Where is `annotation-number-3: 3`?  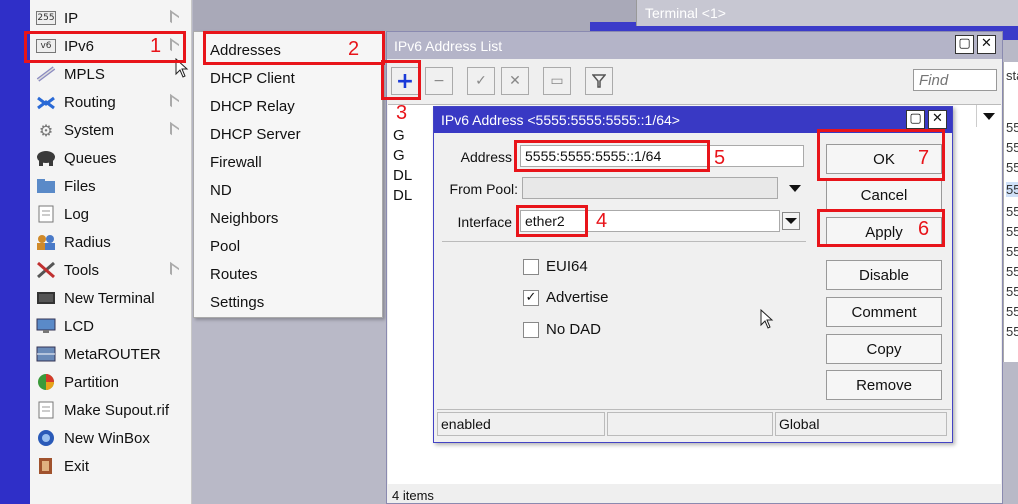 annotation-number-3: 3 is located at coordinates (402, 113).